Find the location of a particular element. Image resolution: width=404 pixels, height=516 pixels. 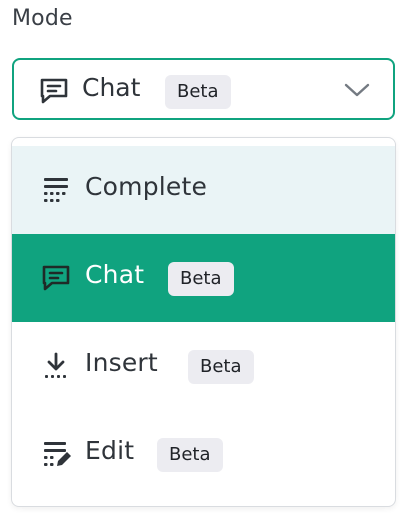

selected-mode-value: Chat is located at coordinates (111, 87).